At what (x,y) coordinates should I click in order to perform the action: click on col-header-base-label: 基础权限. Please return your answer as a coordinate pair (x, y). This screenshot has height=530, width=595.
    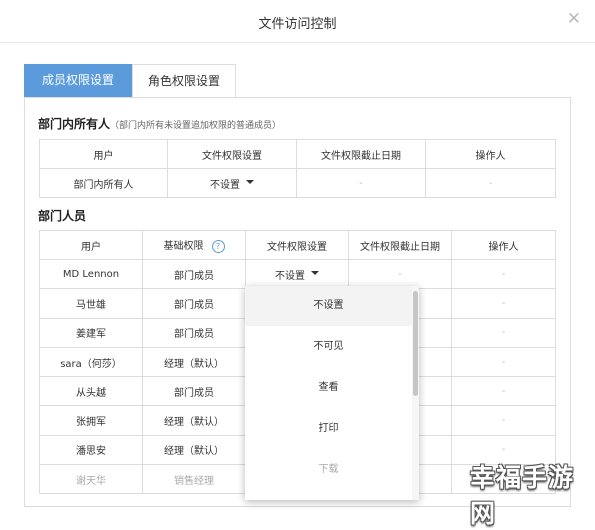
    Looking at the image, I should click on (183, 247).